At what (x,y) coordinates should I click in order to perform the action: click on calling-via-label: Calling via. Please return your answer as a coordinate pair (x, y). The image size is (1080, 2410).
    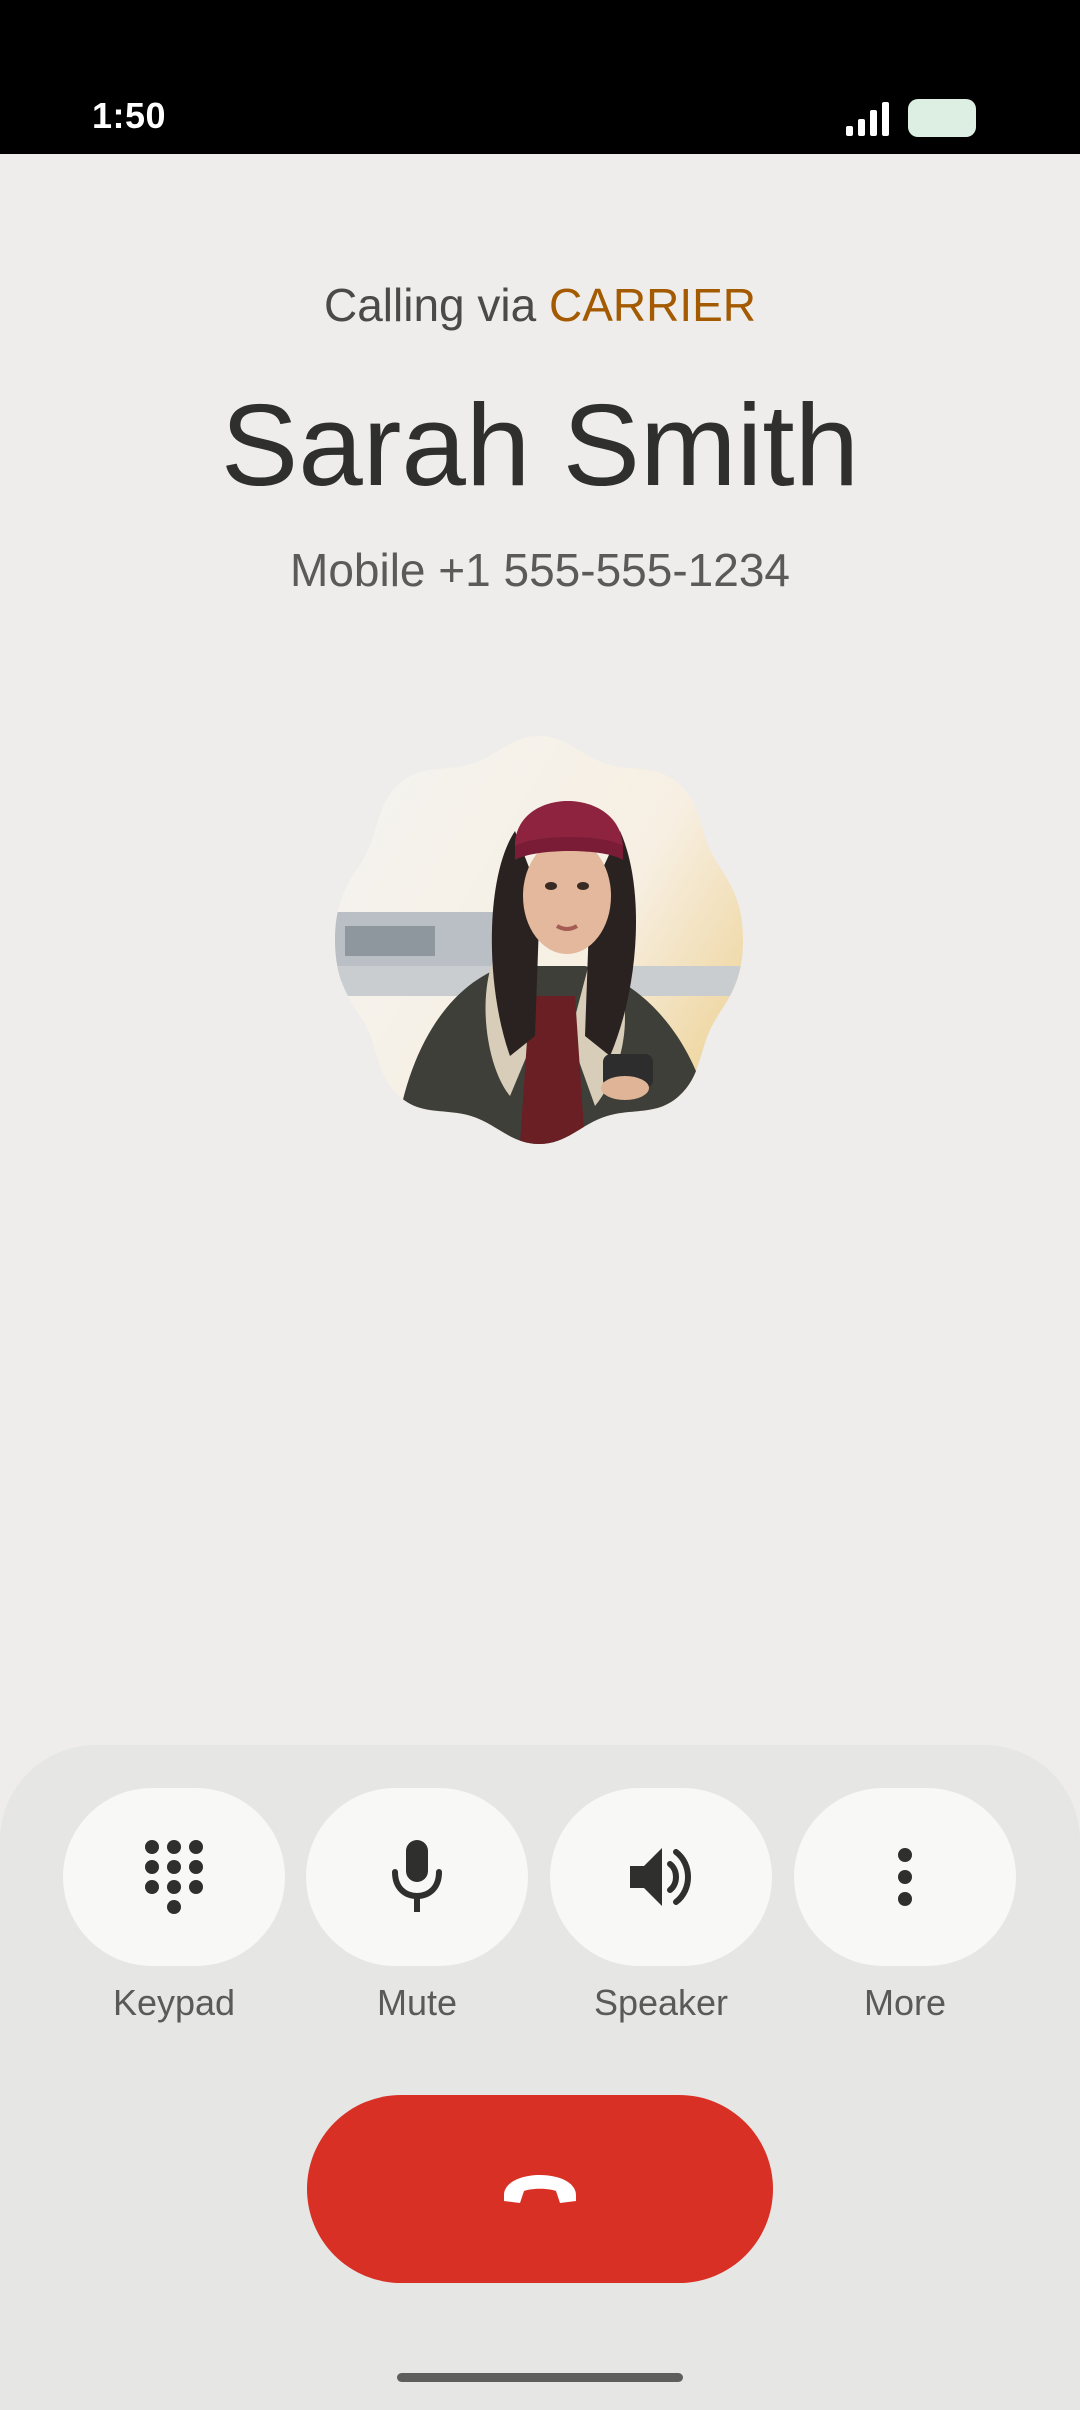
    Looking at the image, I should click on (436, 305).